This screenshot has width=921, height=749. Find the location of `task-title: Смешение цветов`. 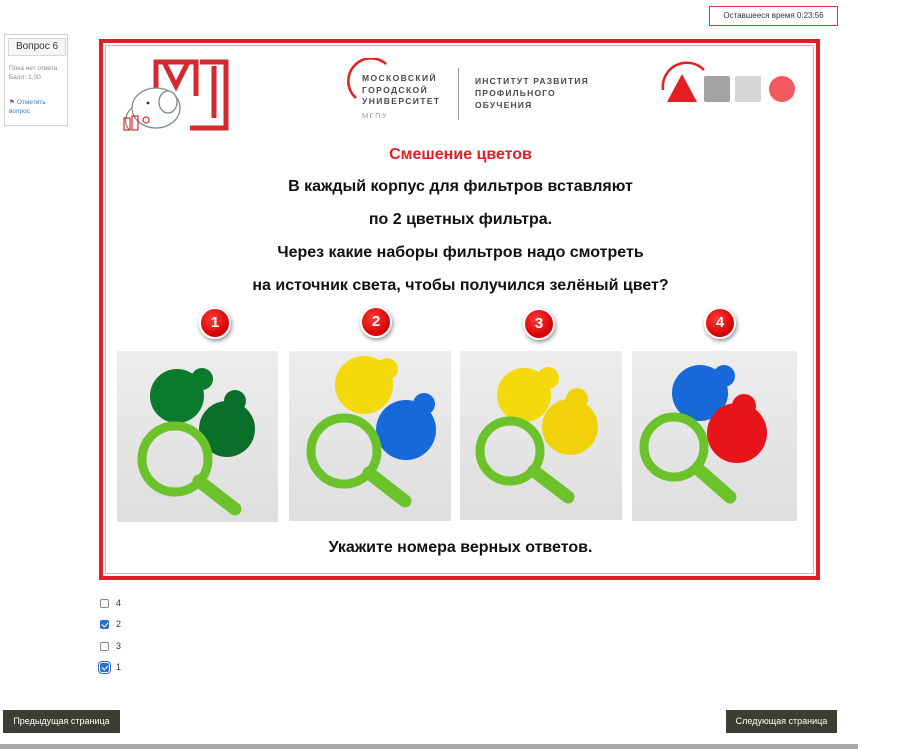

task-title: Смешение цветов is located at coordinates (460, 154).